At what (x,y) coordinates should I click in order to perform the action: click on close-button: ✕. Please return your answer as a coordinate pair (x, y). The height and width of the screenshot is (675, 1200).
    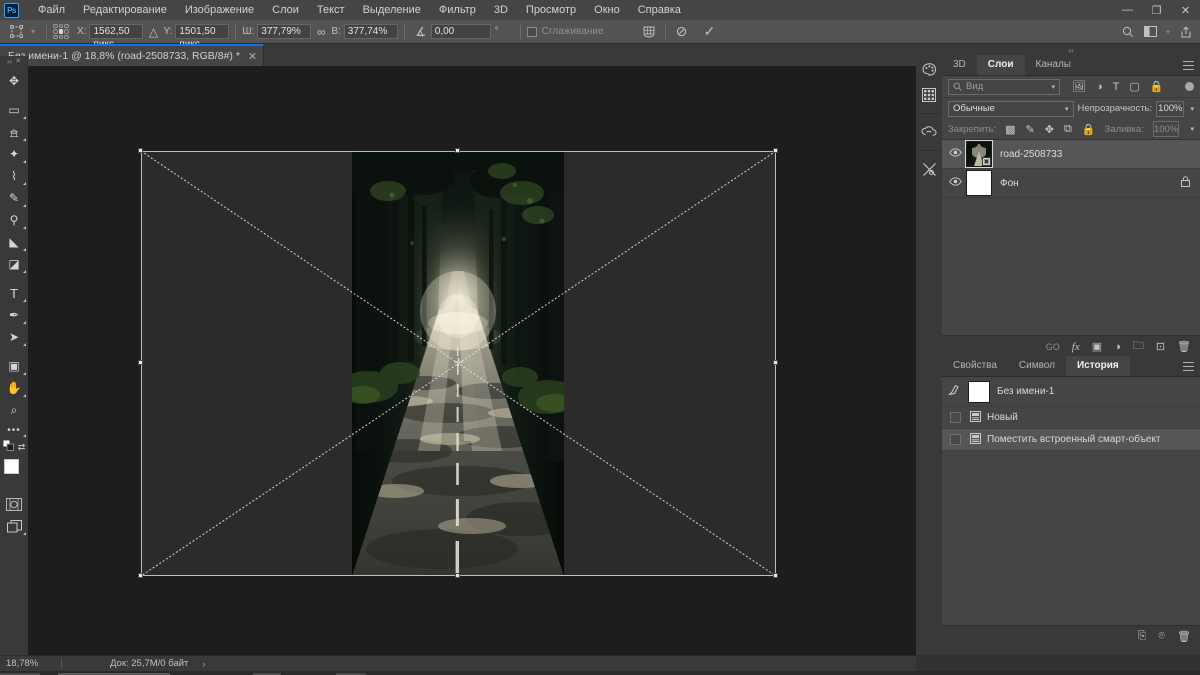
    Looking at the image, I should click on (1185, 10).